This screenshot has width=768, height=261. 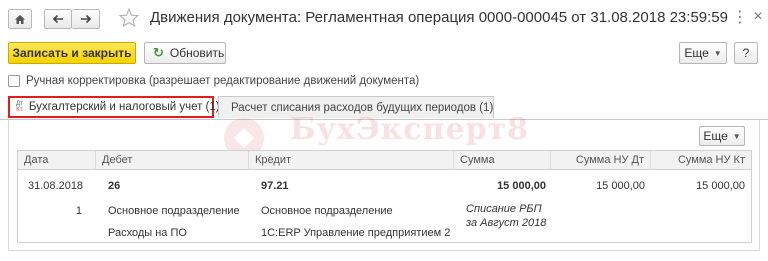 I want to click on cell-number: 1, so click(x=78, y=211).